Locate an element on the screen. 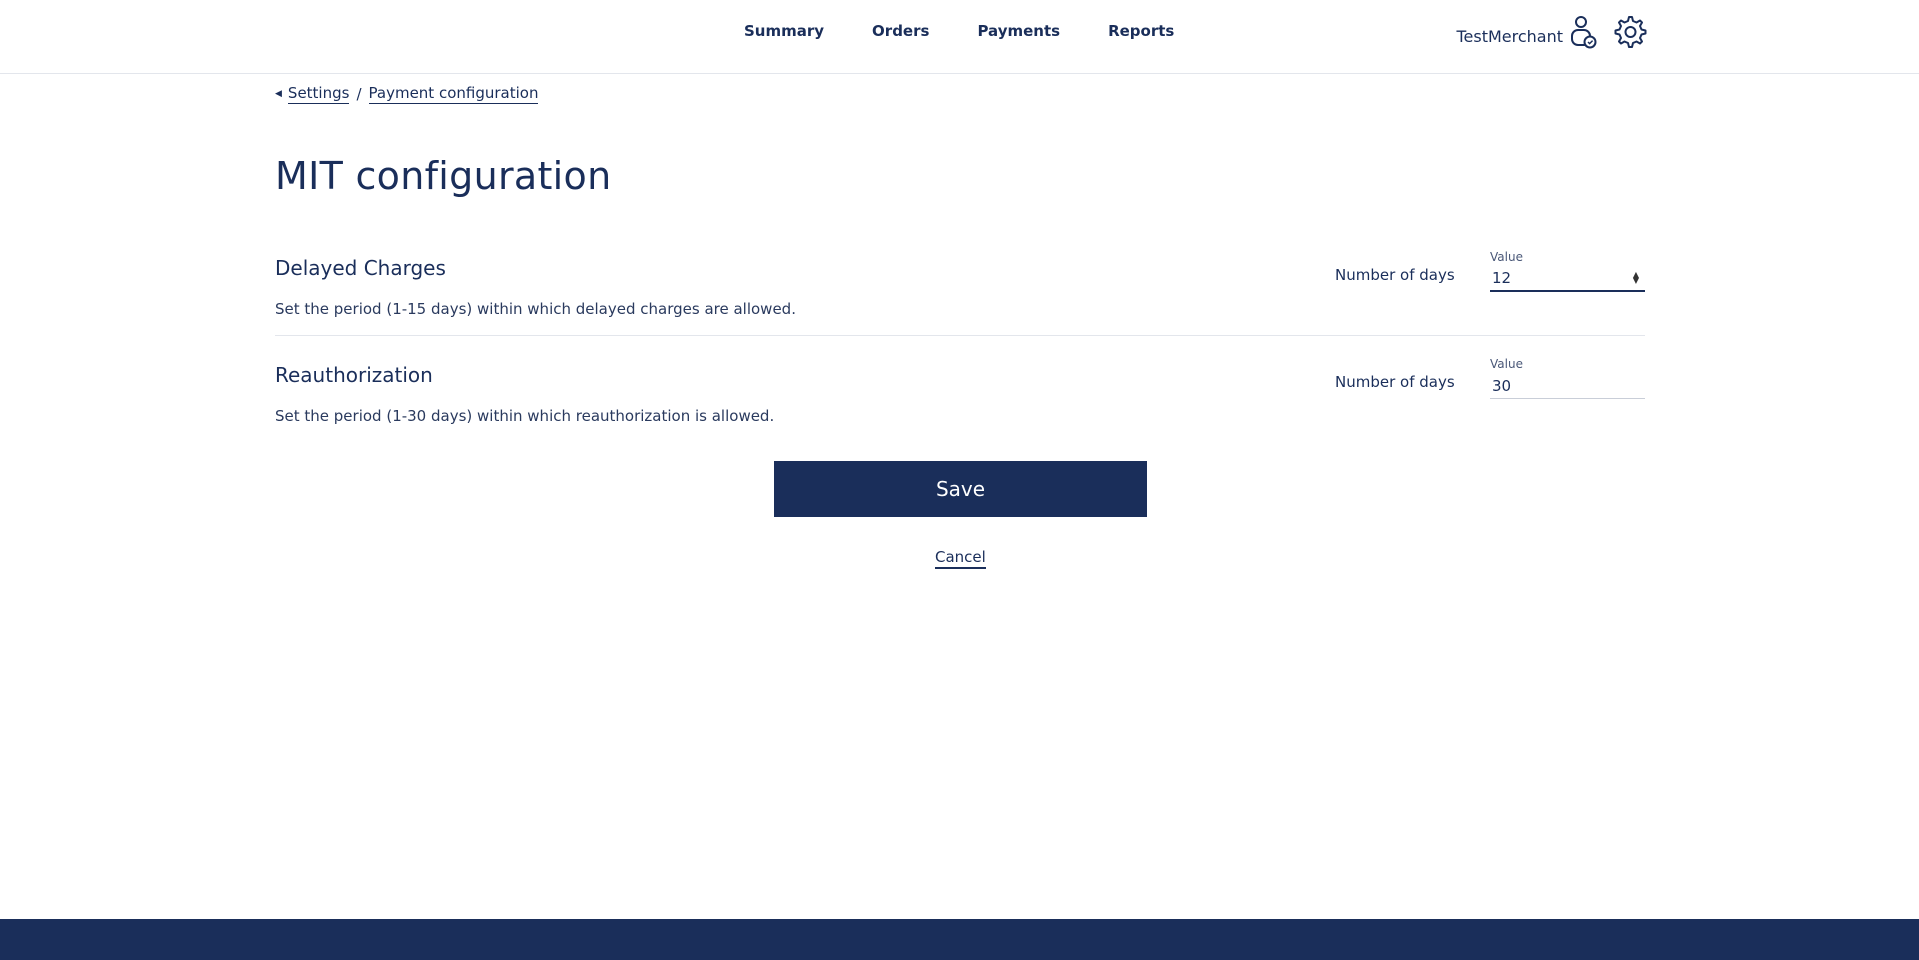 Image resolution: width=1919 pixels, height=960 pixels. nav-summary: Summary is located at coordinates (784, 31).